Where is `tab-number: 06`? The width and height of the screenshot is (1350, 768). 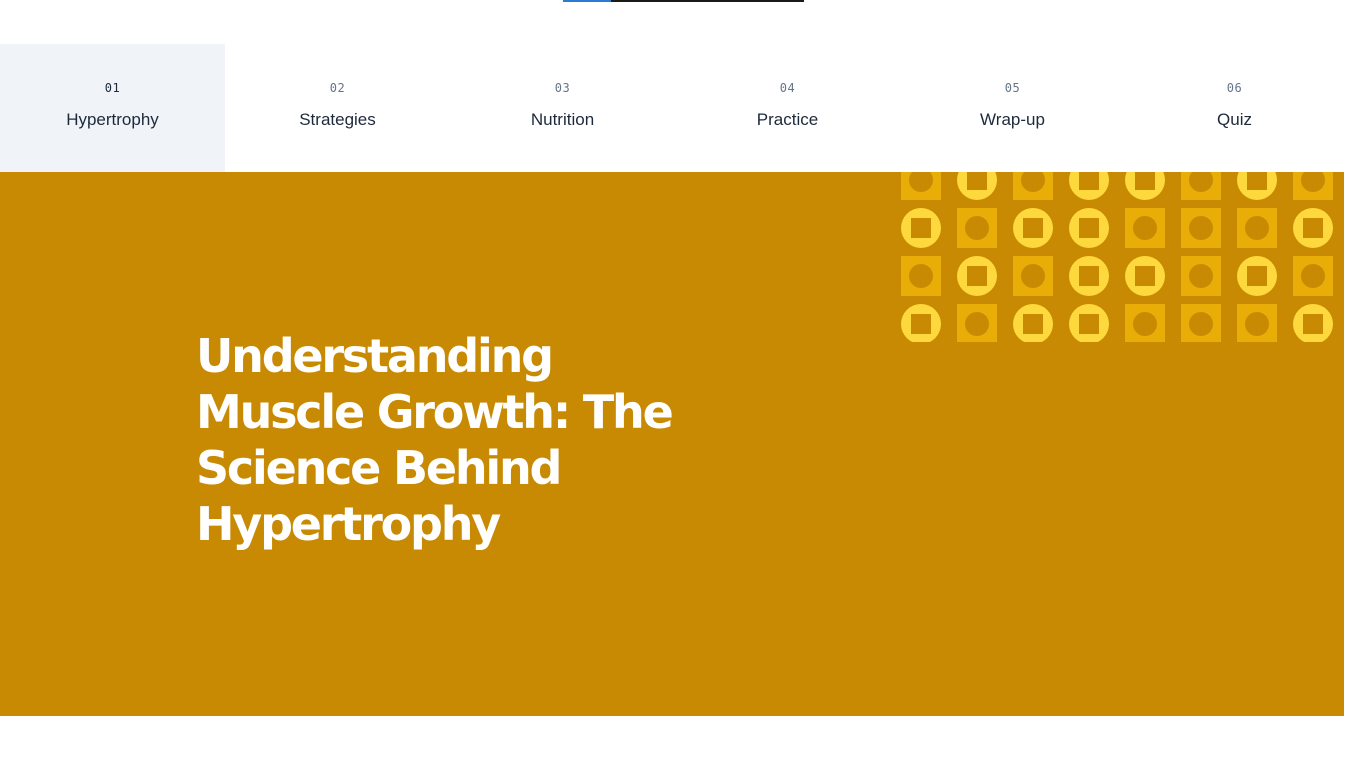 tab-number: 06 is located at coordinates (1234, 88).